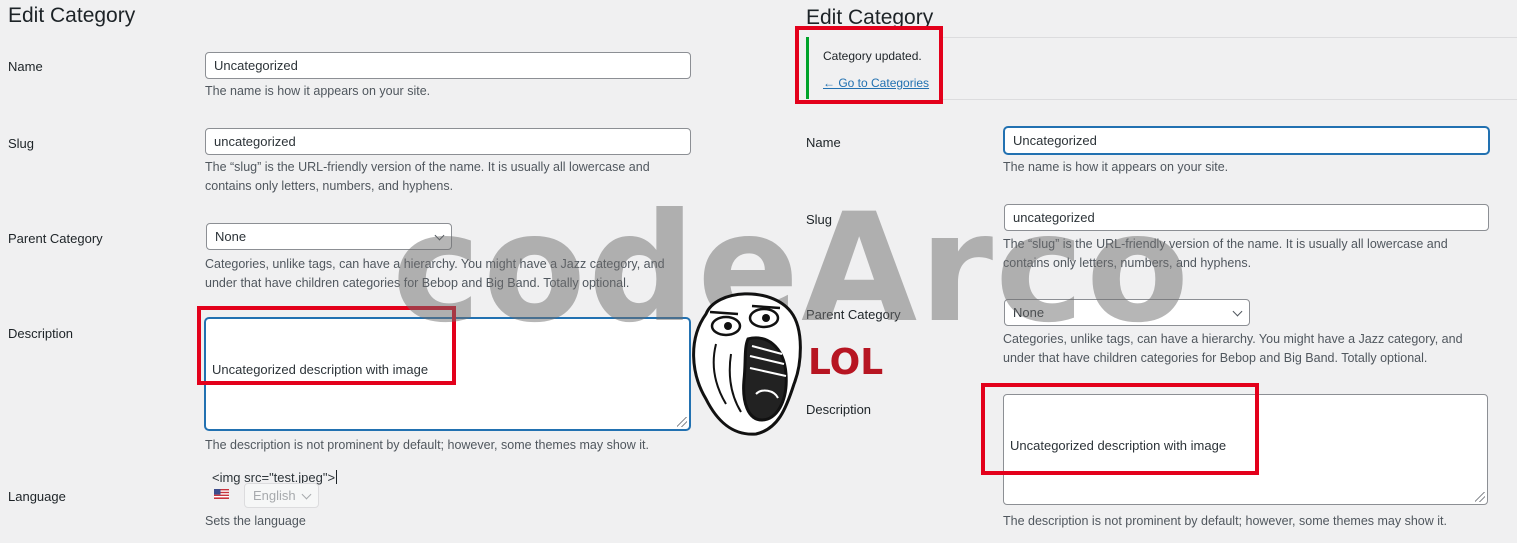  Describe the element at coordinates (846, 362) in the screenshot. I see `lol-text: LOL` at that location.